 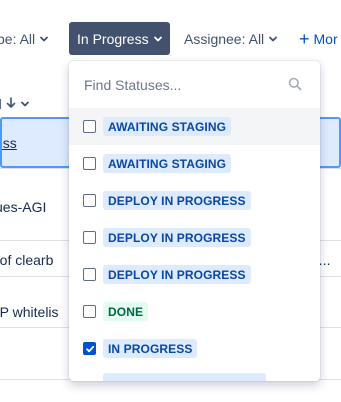 I want to click on status-filter-button: In Progress, so click(x=119, y=38).